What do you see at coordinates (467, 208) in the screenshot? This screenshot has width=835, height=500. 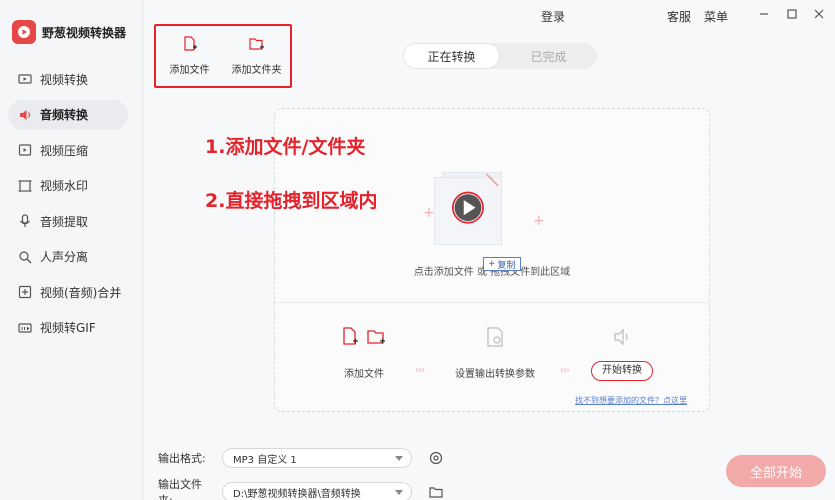 I see `dragged-file-icon` at bounding box center [467, 208].